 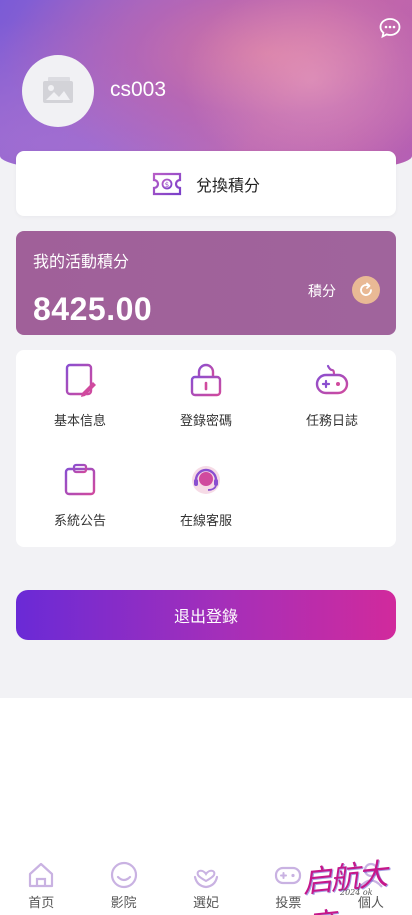 I want to click on menu-item-label: 在線客服, so click(x=205, y=521).